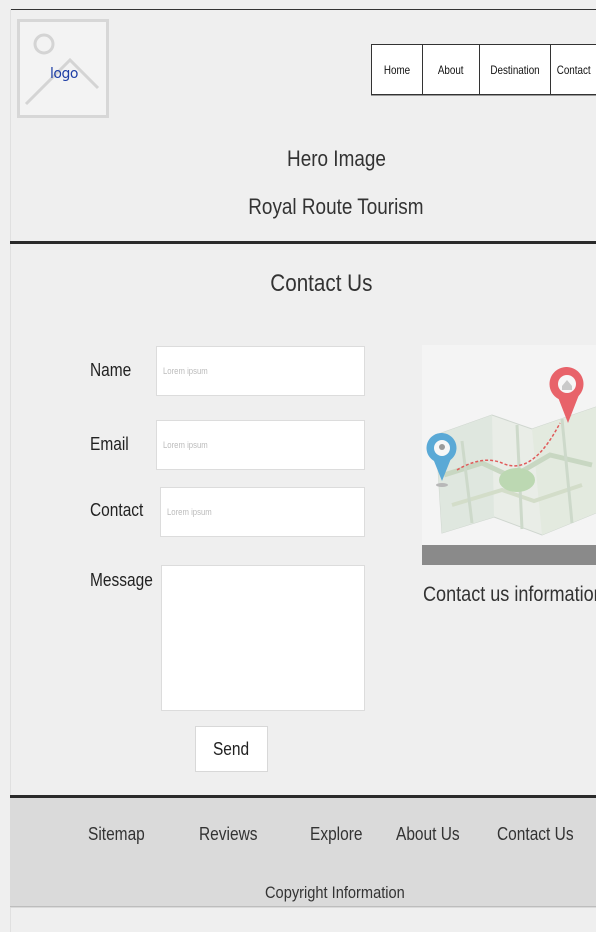  What do you see at coordinates (117, 510) in the screenshot?
I see `contact-label: Contact` at bounding box center [117, 510].